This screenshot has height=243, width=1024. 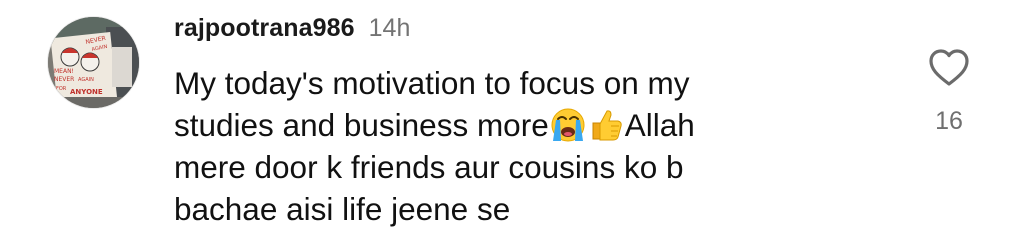 What do you see at coordinates (61, 89) in the screenshot?
I see `svg-text: FOR` at bounding box center [61, 89].